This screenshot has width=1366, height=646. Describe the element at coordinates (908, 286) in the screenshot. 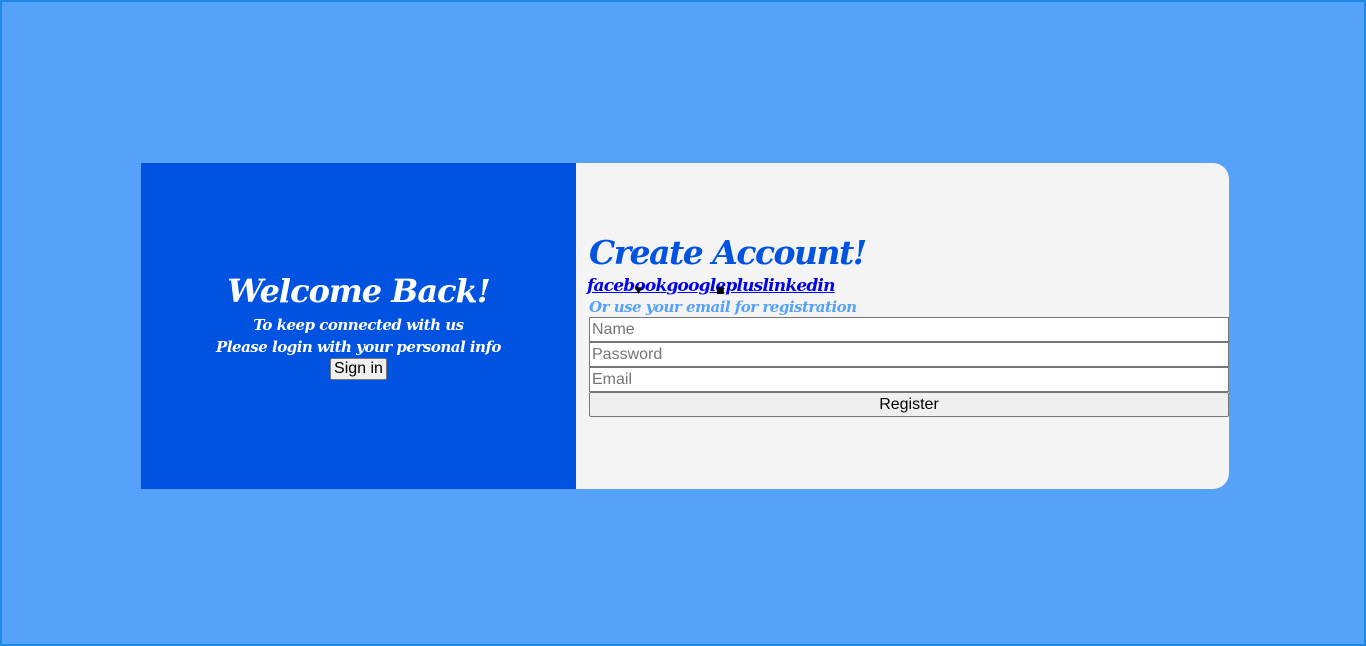

I see `social-links: facebookgooglepluslinkedin ▼ ■` at that location.